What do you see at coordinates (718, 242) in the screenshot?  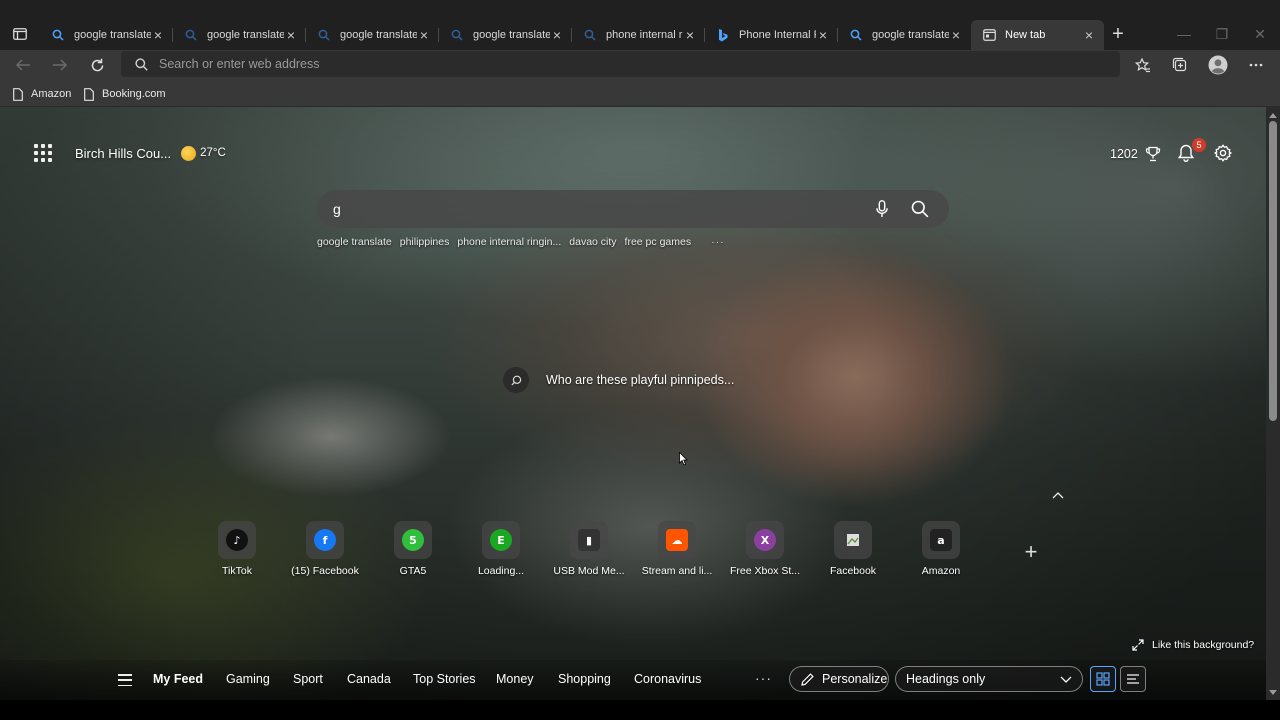 I see `more-suggestions-button: ···` at bounding box center [718, 242].